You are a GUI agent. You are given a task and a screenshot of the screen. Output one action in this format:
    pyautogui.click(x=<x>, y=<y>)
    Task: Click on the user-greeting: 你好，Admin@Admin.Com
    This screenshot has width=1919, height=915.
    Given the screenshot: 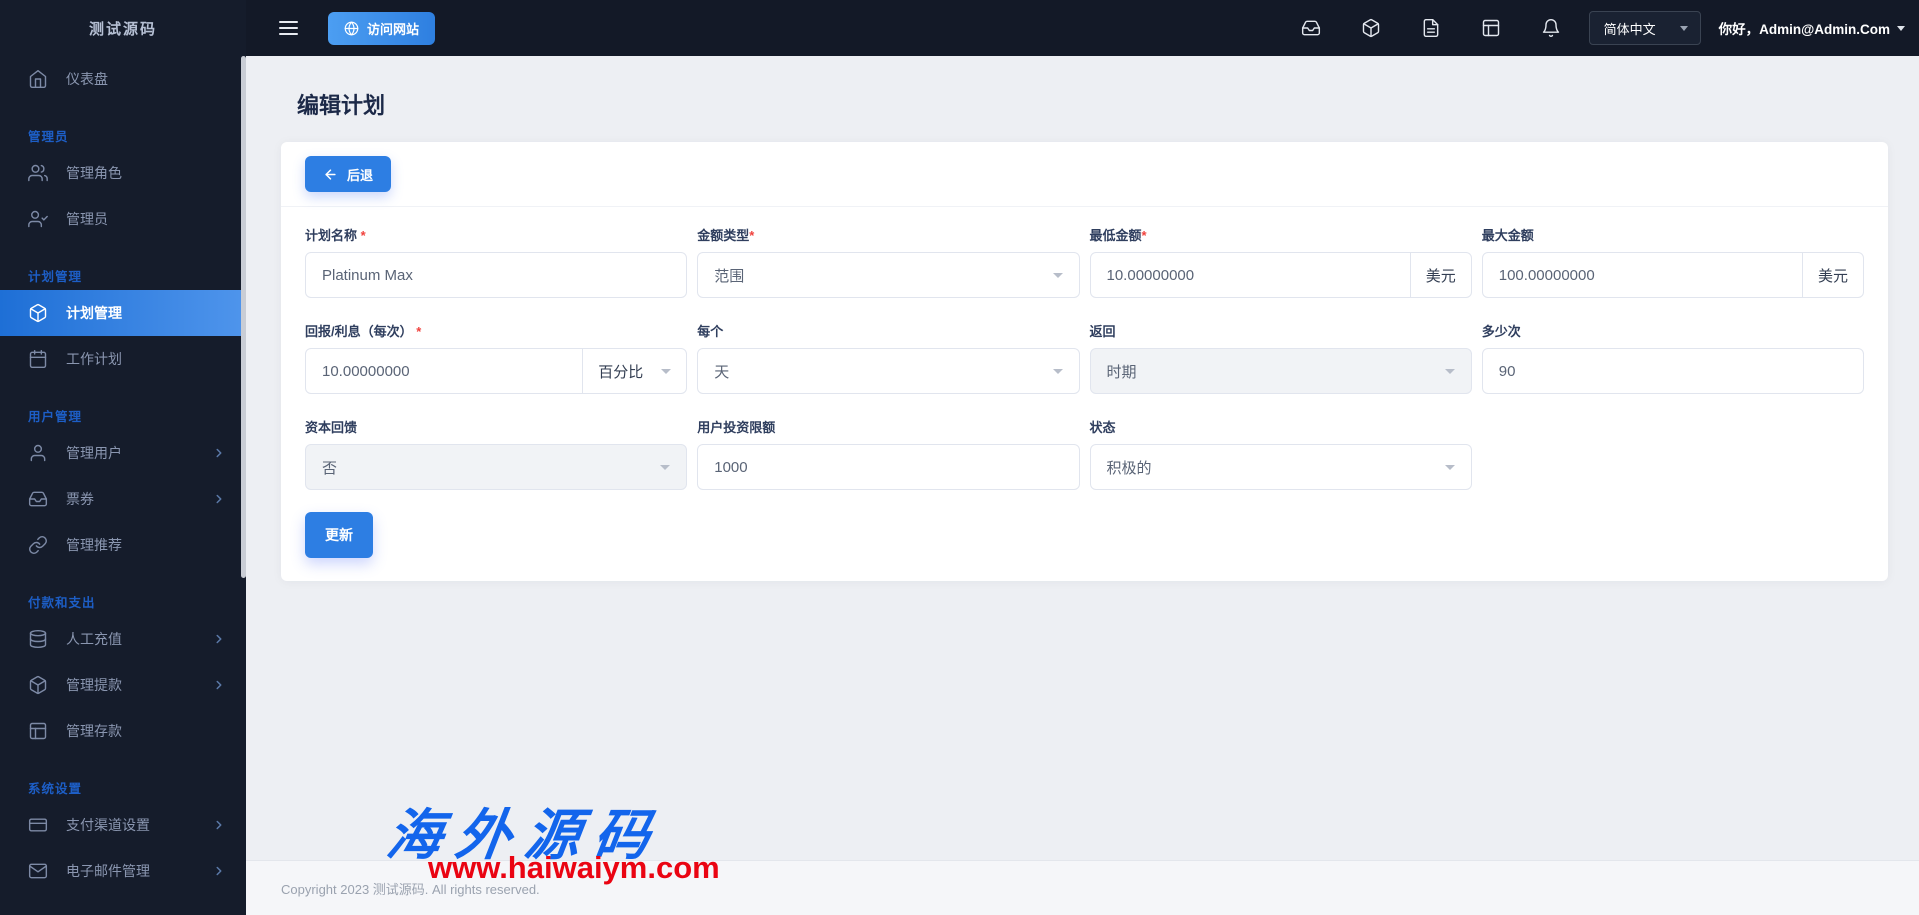 What is the action you would take?
    pyautogui.click(x=1804, y=29)
    